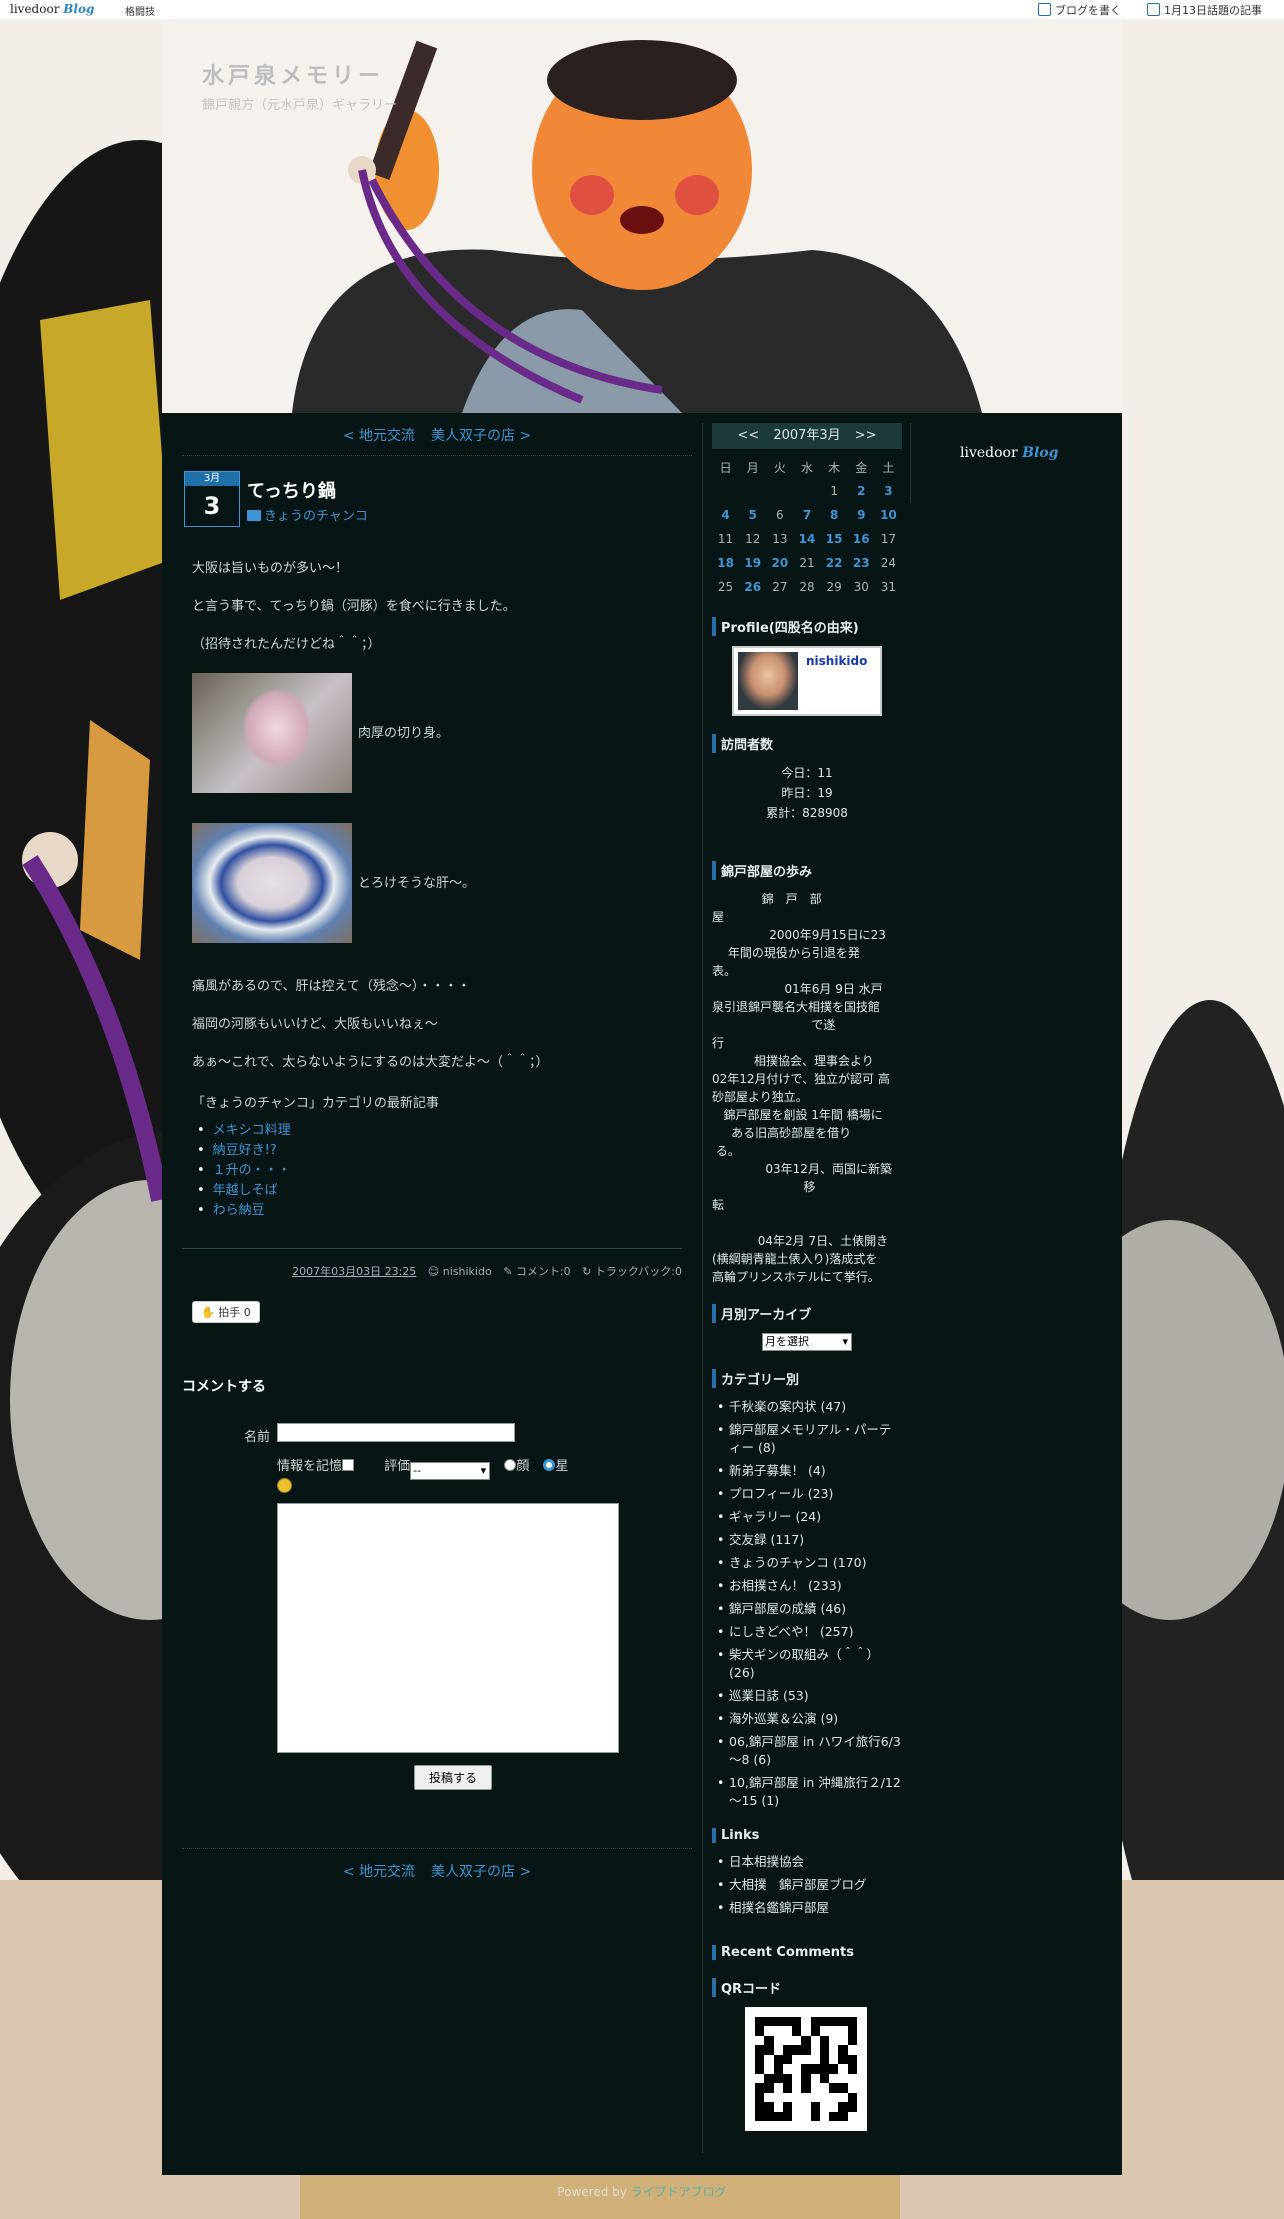  I want to click on category-item: ギャラリー (24), so click(809, 1517).